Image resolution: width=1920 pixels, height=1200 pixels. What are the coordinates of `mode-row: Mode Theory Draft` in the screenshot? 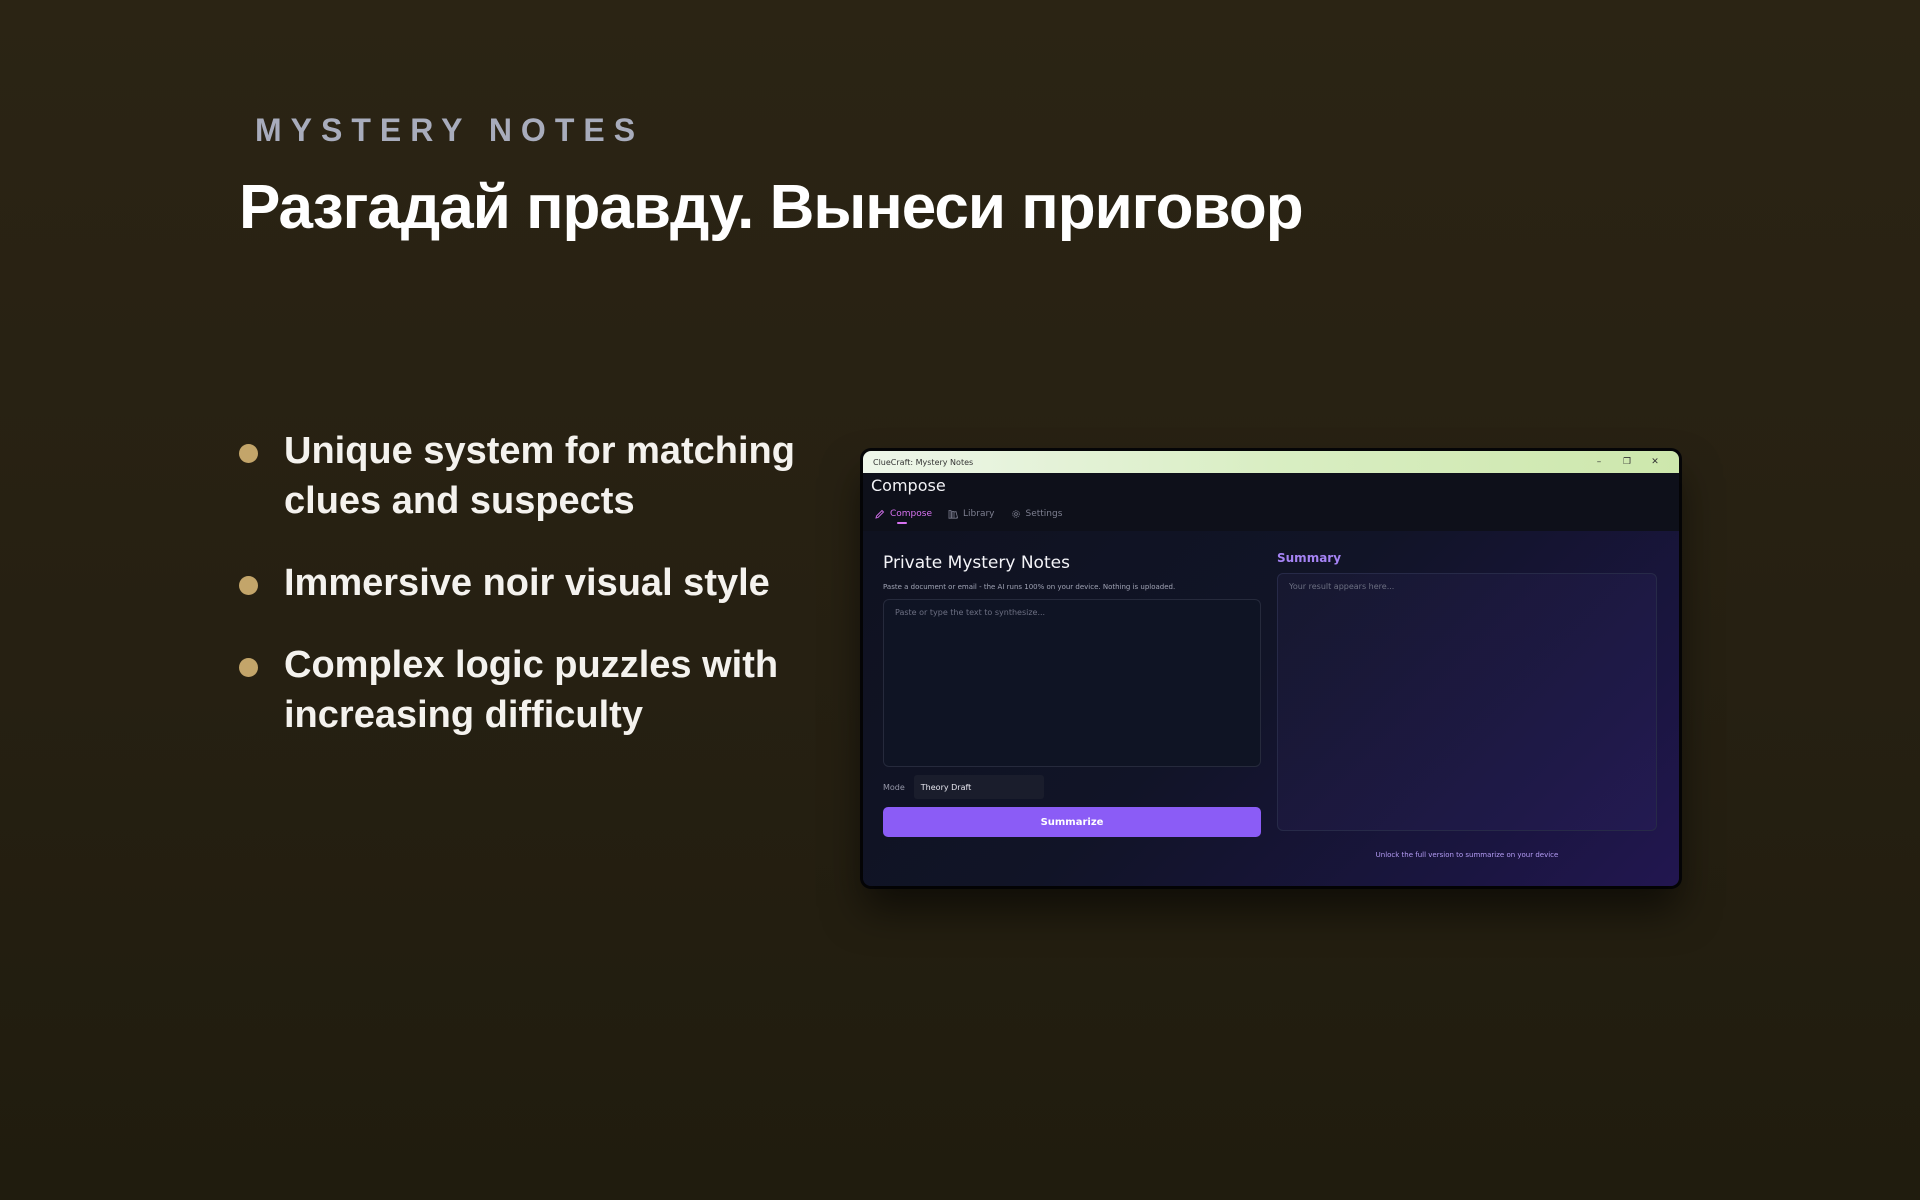 It's located at (1072, 787).